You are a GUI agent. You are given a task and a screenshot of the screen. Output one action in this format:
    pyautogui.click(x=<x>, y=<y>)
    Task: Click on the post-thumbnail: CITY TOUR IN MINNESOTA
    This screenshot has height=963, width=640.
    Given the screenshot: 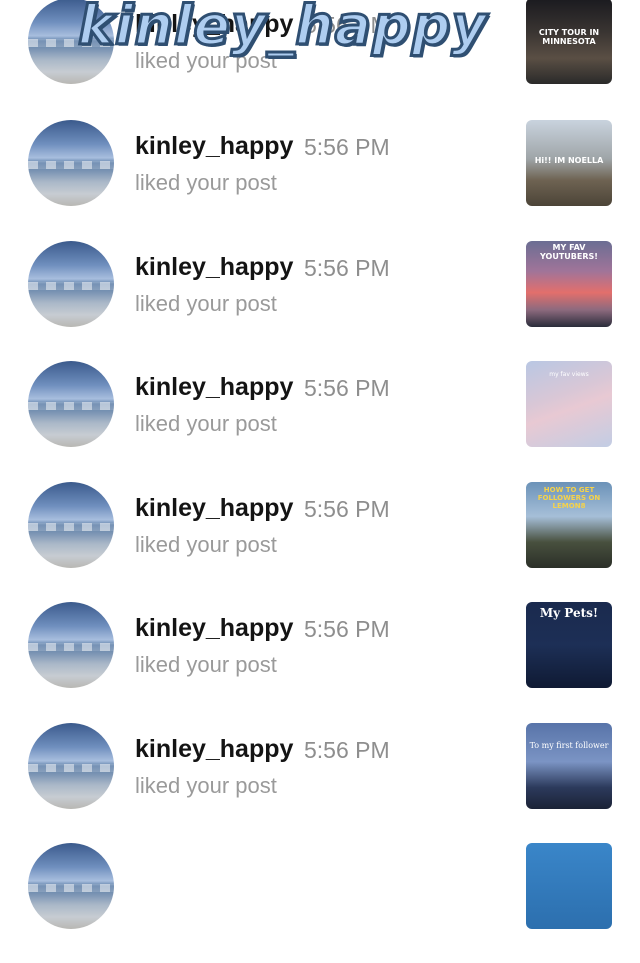 What is the action you would take?
    pyautogui.click(x=569, y=42)
    